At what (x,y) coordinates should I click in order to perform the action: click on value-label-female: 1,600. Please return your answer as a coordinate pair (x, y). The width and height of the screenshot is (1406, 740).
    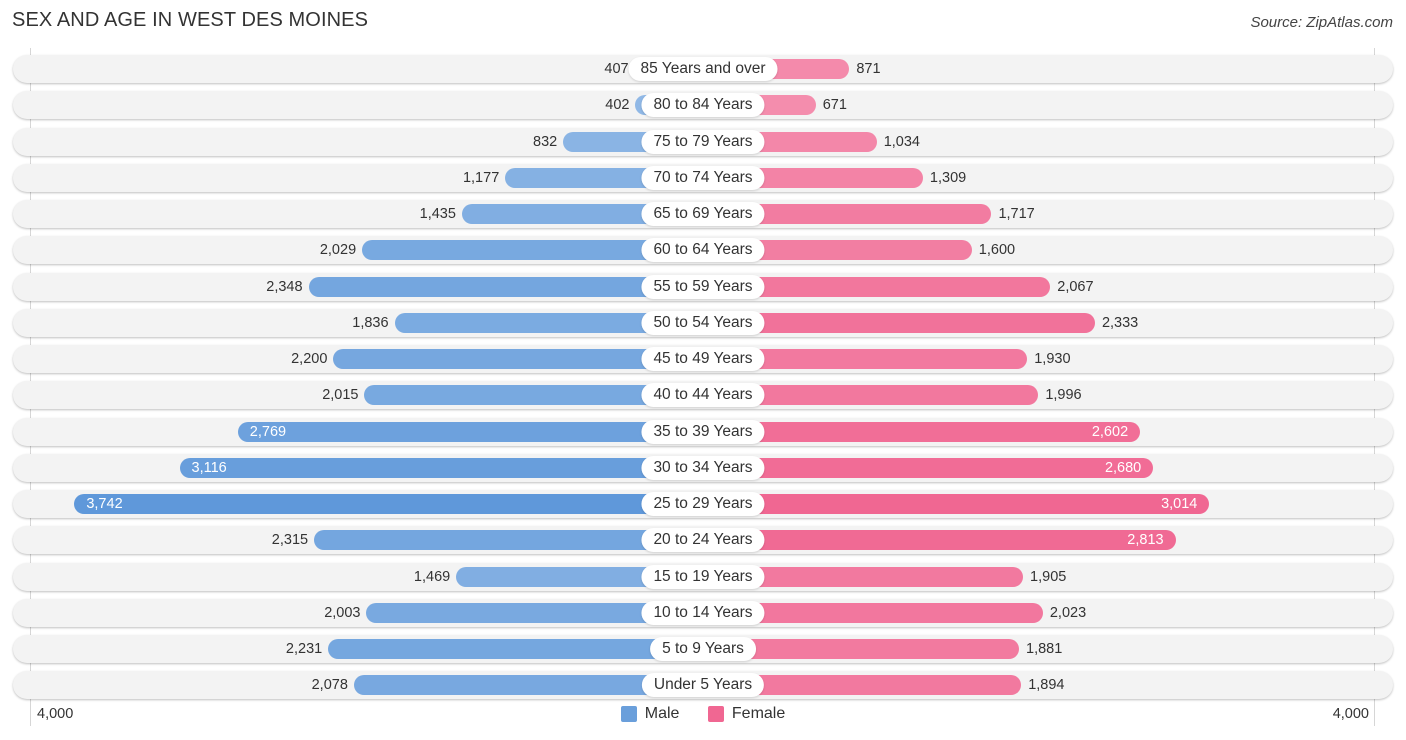
    Looking at the image, I should click on (997, 250).